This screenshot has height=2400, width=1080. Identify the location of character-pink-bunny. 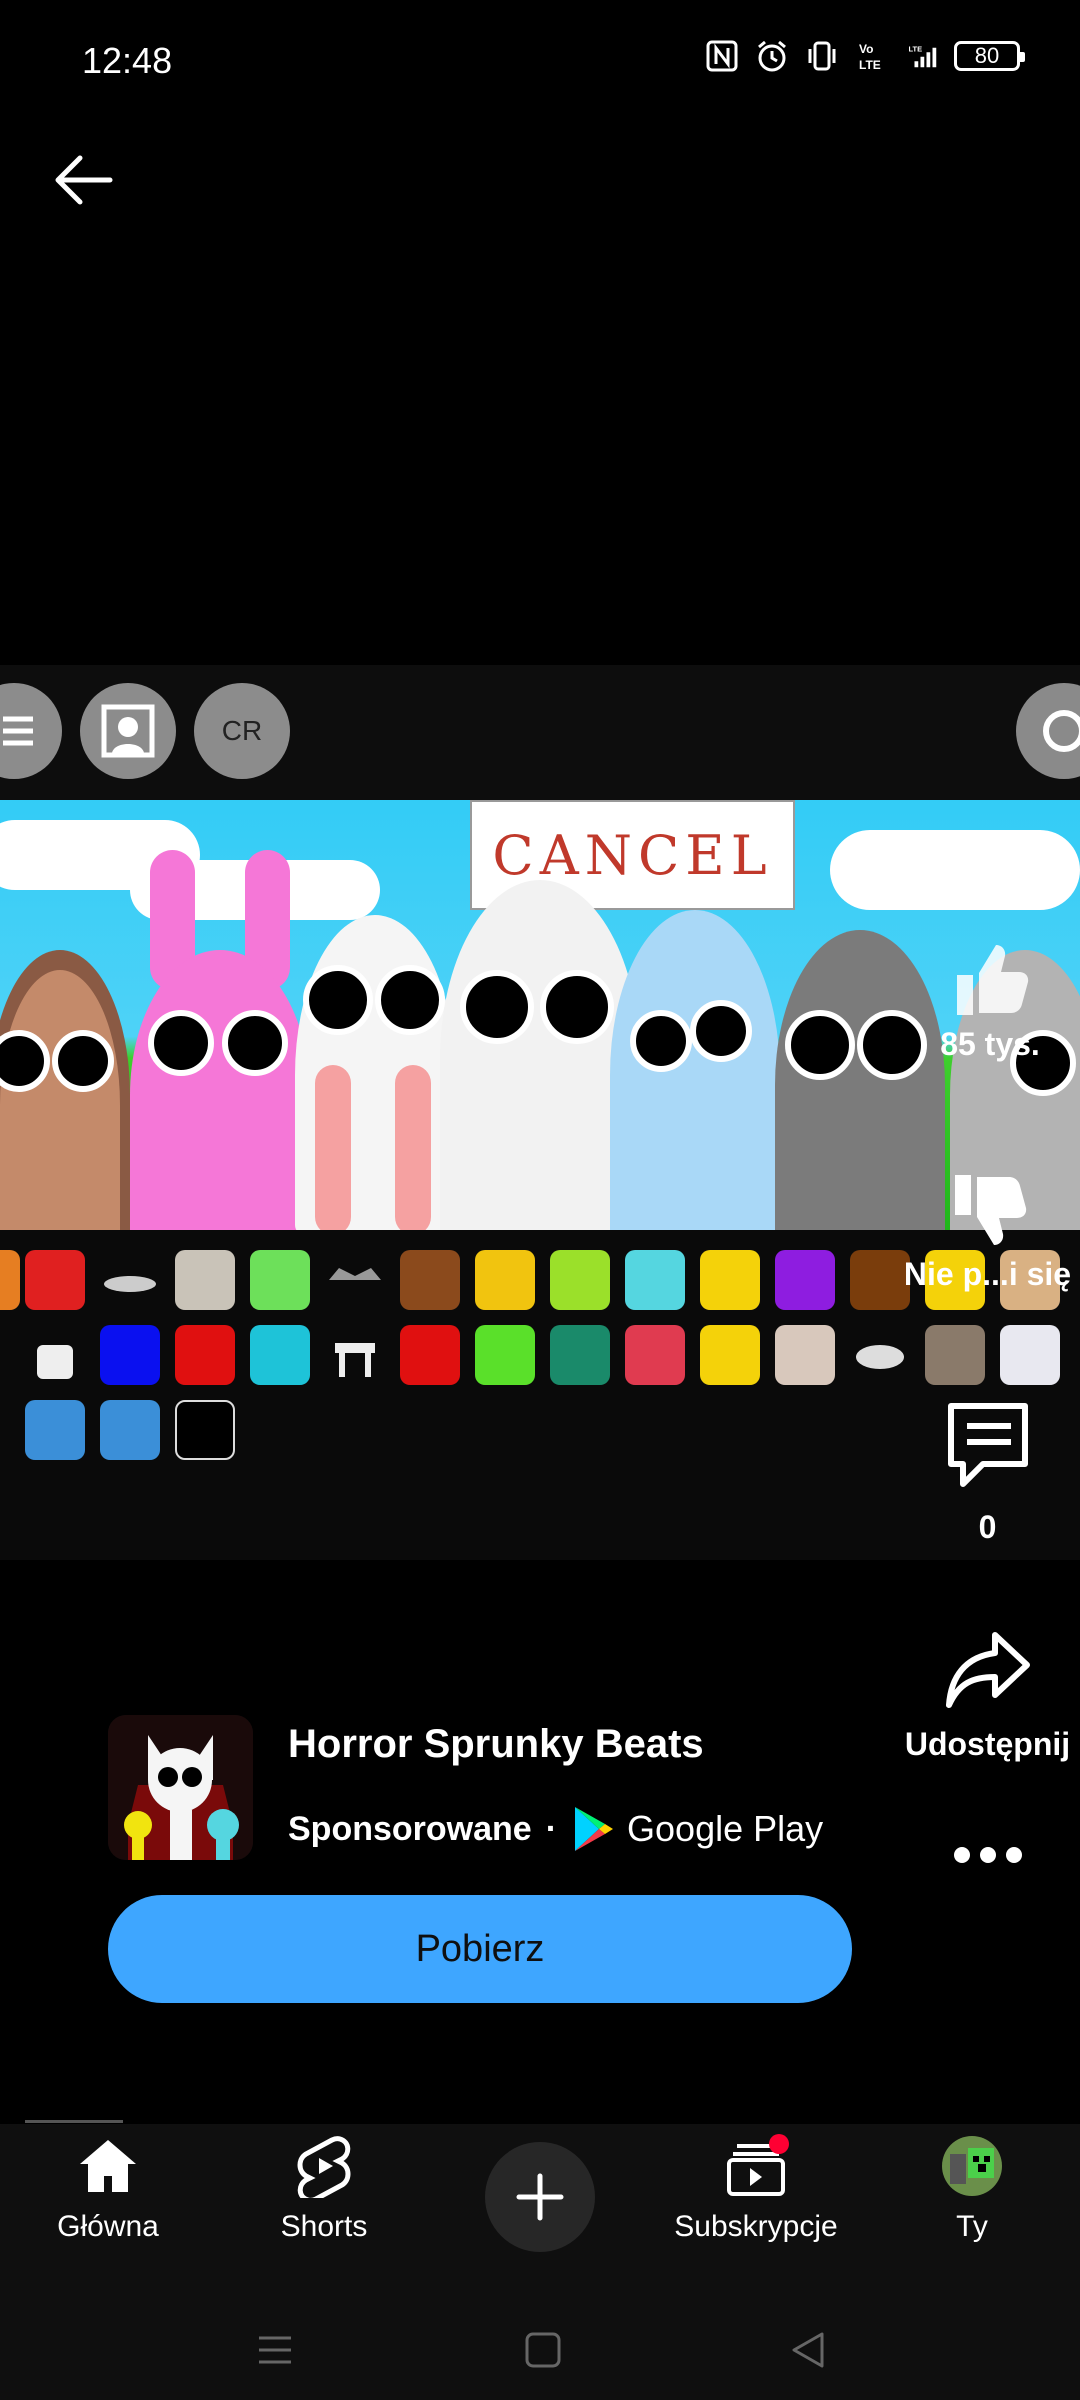
(220, 1040).